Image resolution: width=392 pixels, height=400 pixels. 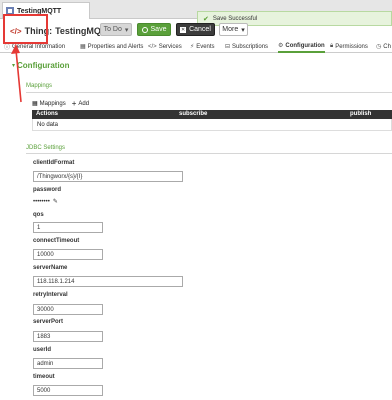 I want to click on save-button: Save, so click(x=154, y=29).